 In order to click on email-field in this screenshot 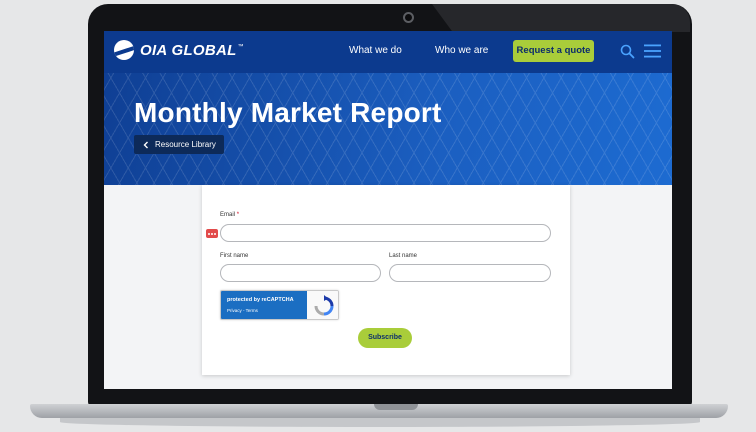, I will do `click(385, 234)`.